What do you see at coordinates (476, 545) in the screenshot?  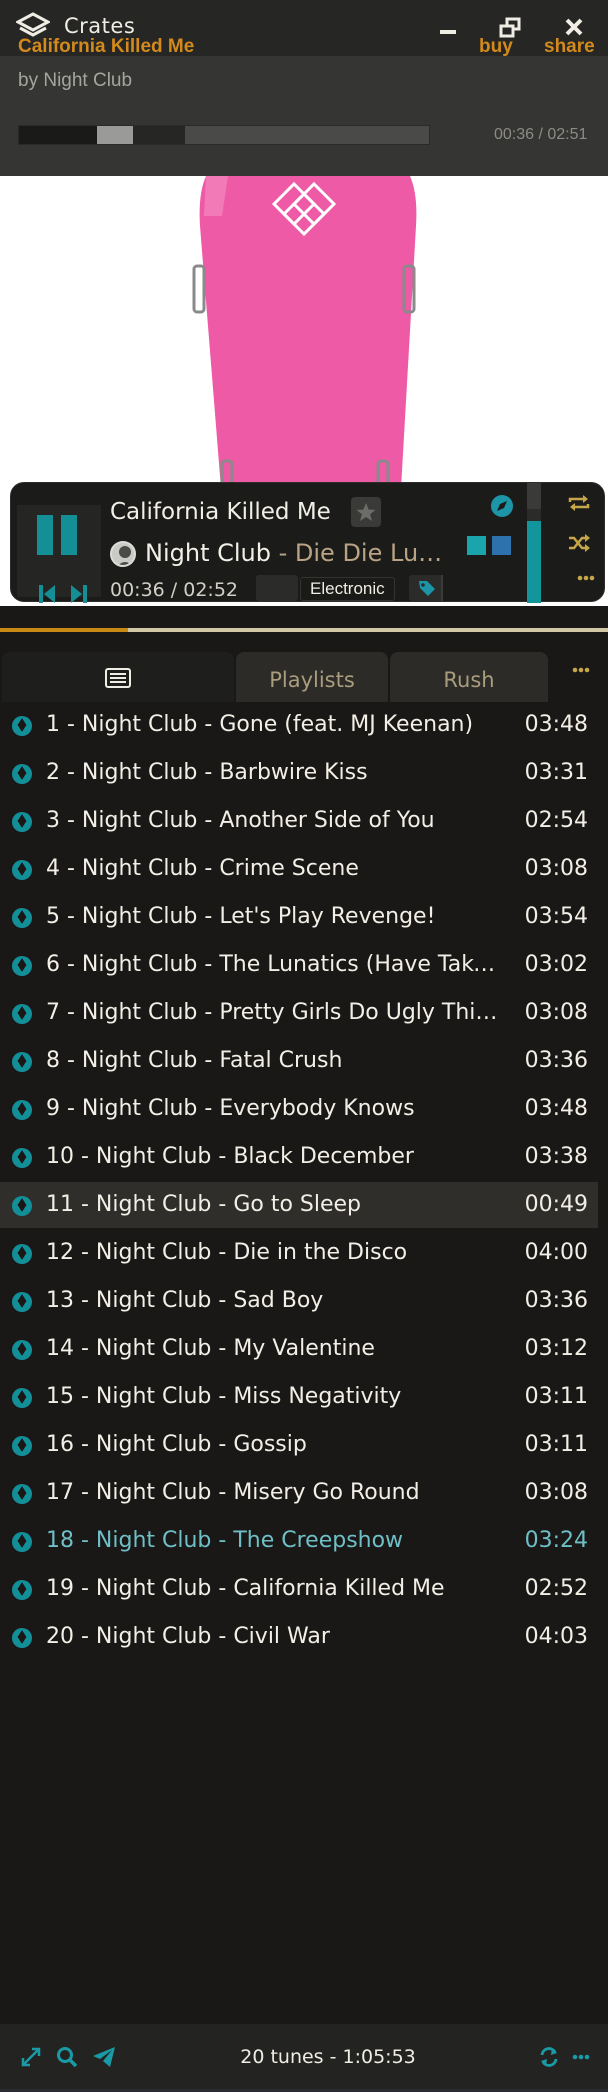 I see `teal-square` at bounding box center [476, 545].